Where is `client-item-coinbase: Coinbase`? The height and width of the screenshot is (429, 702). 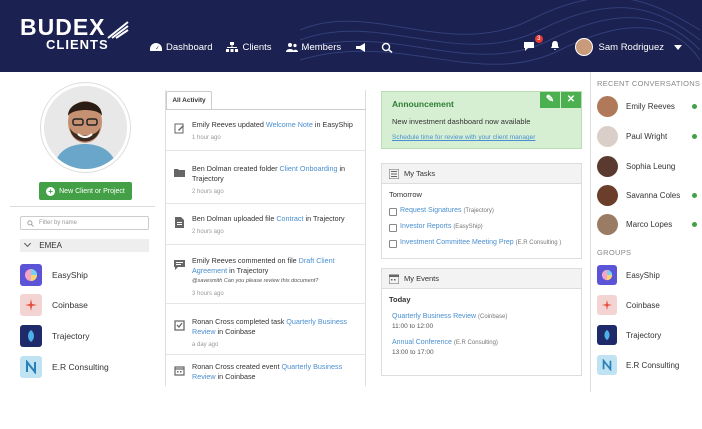 client-item-coinbase: Coinbase is located at coordinates (54, 305).